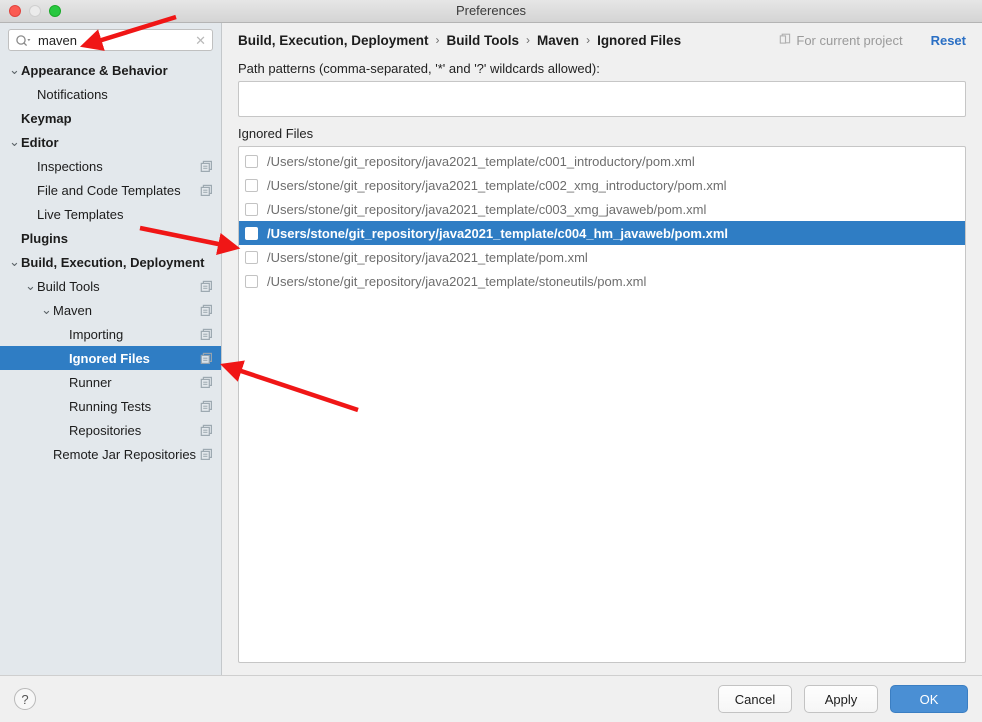 Image resolution: width=982 pixels, height=722 pixels. Describe the element at coordinates (110, 94) in the screenshot. I see `sidebar-item-notifications: Notifications` at that location.